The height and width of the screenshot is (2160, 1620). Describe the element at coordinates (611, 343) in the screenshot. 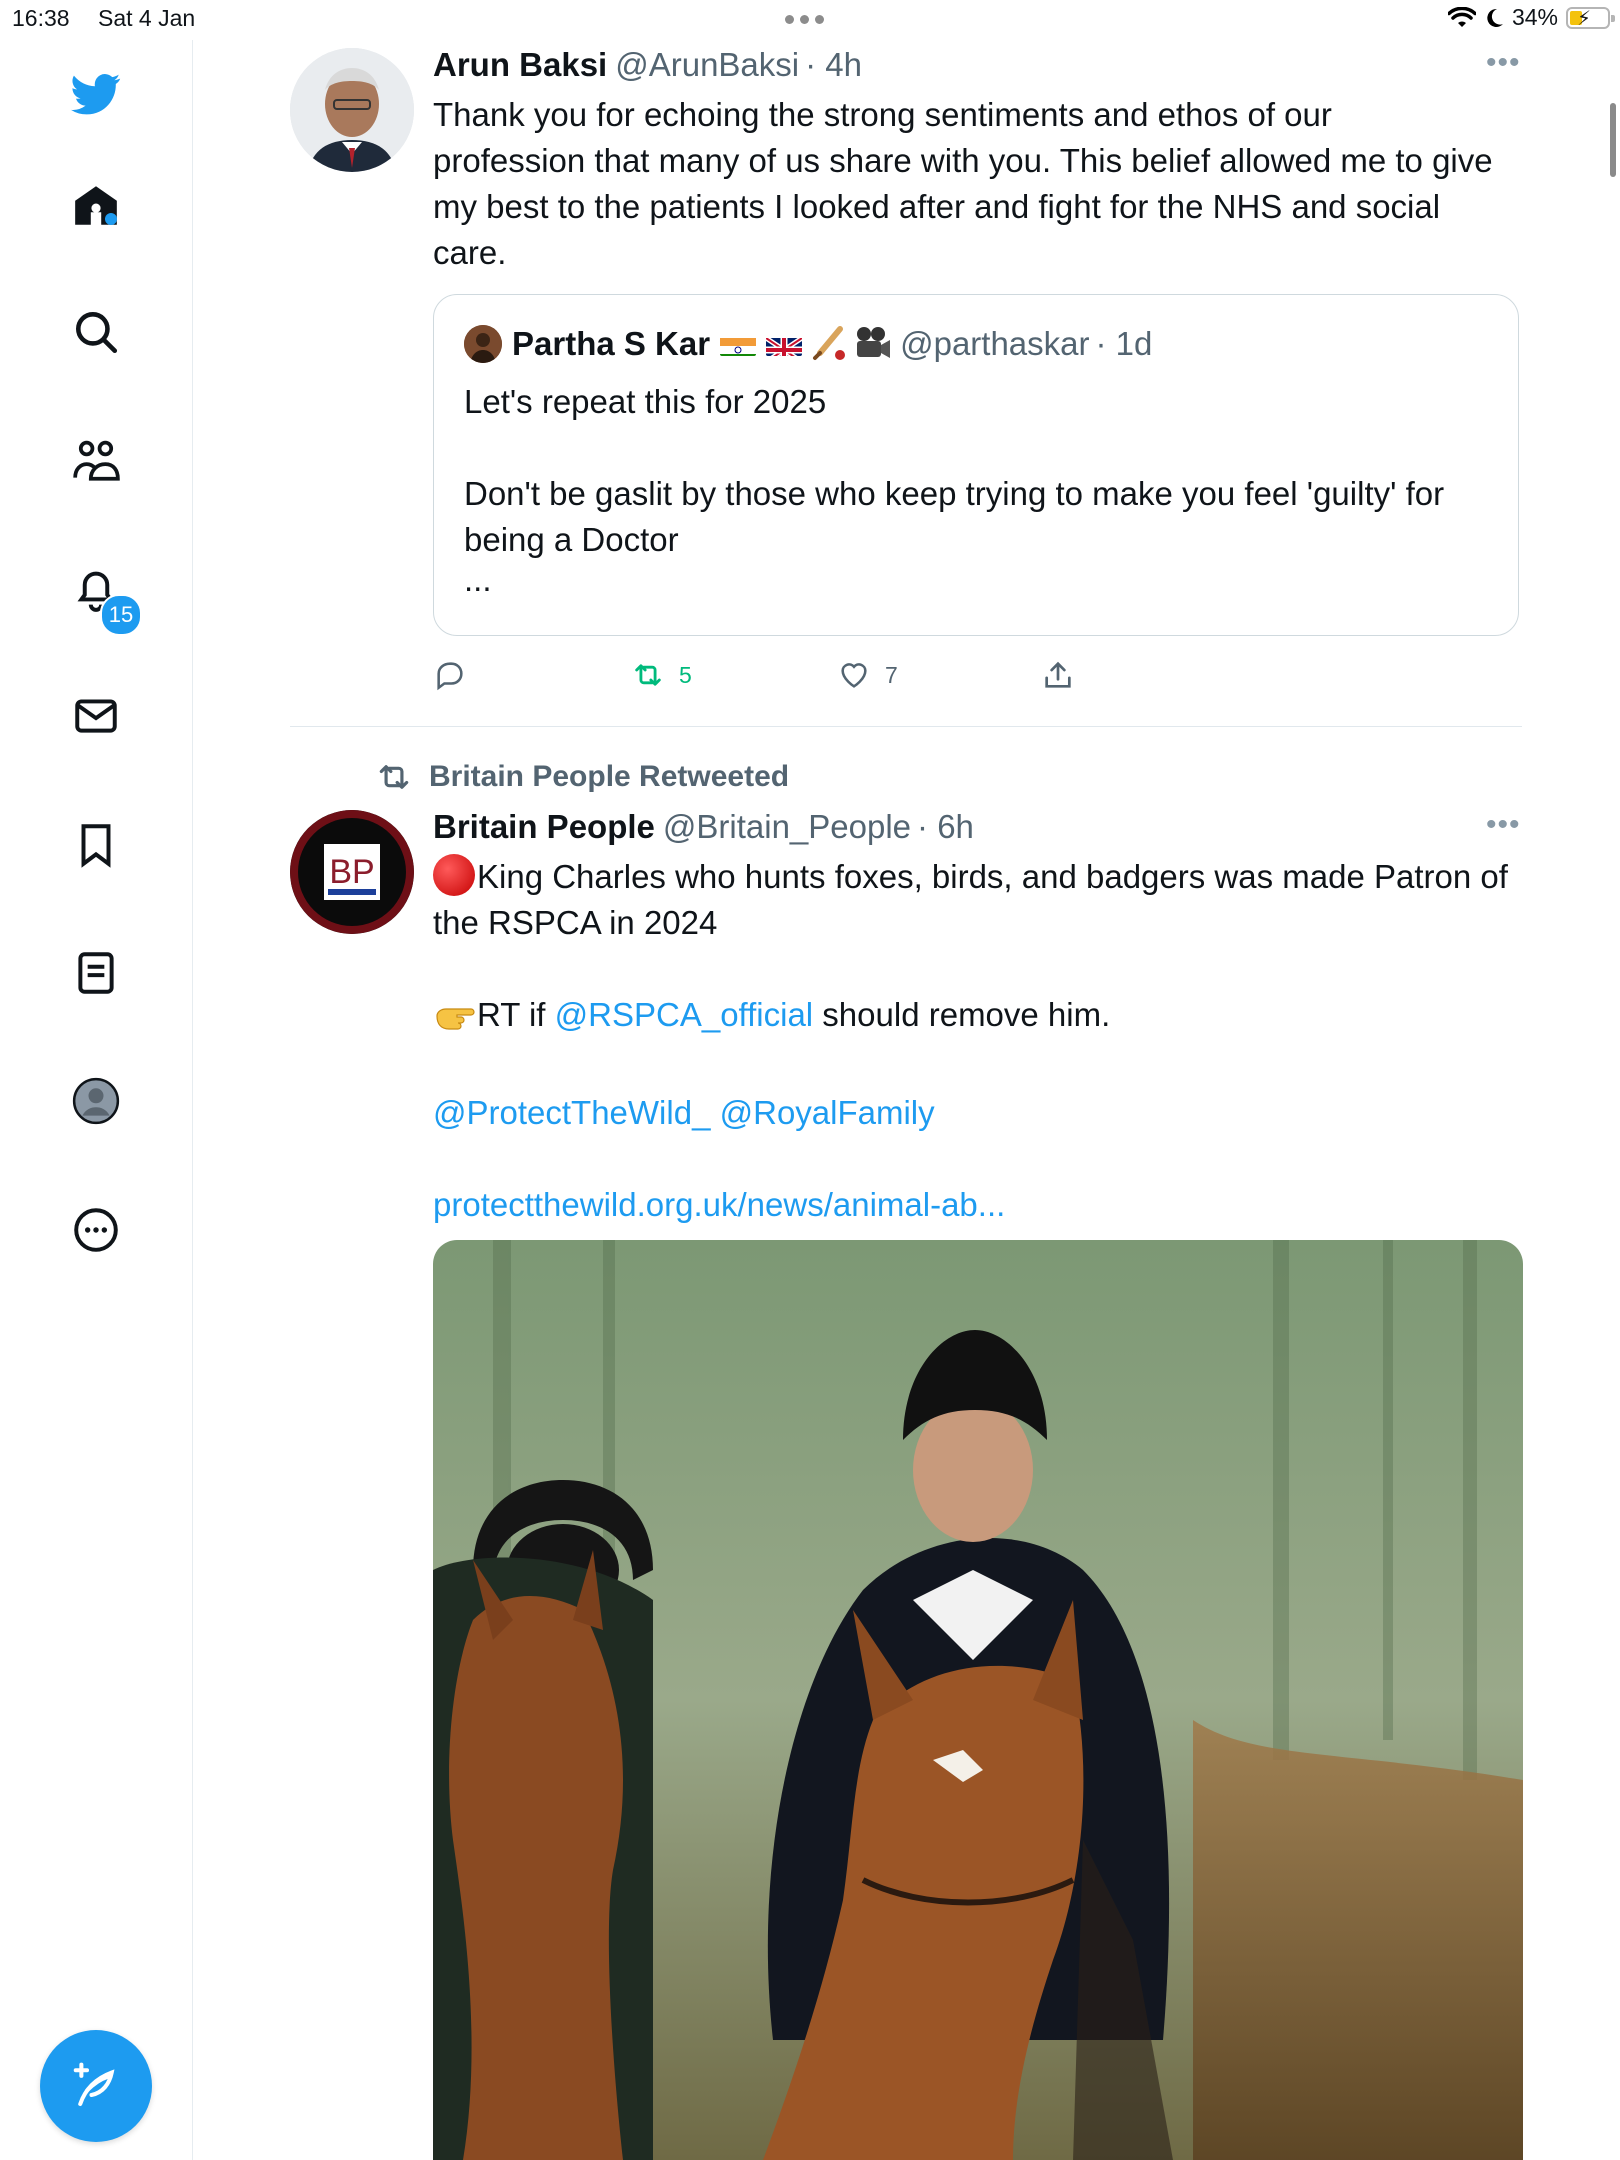

I see `quoted-author-name: Partha S Kar` at that location.